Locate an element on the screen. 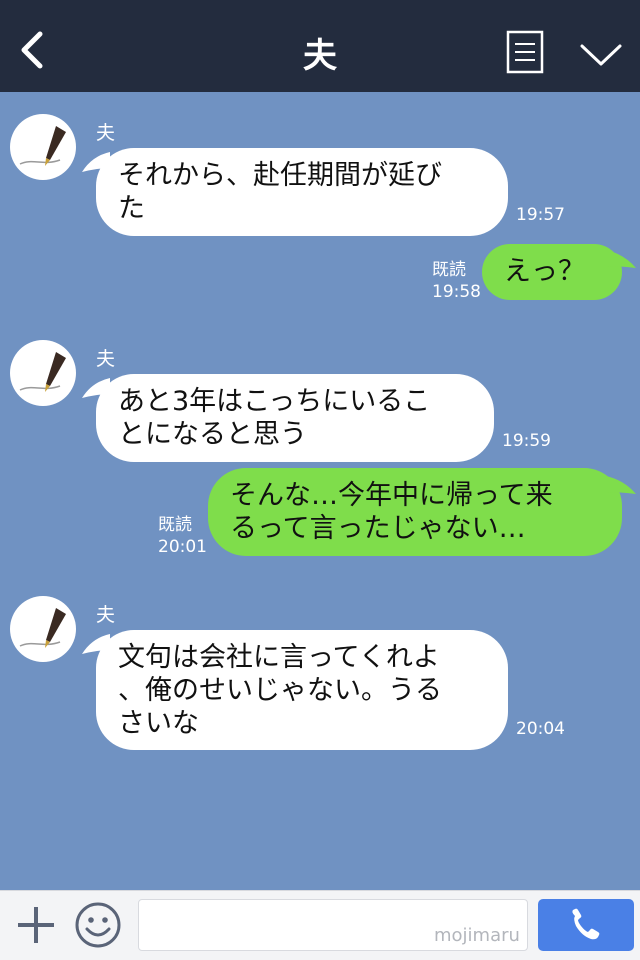 The height and width of the screenshot is (960, 640). message-input is located at coordinates (333, 925).